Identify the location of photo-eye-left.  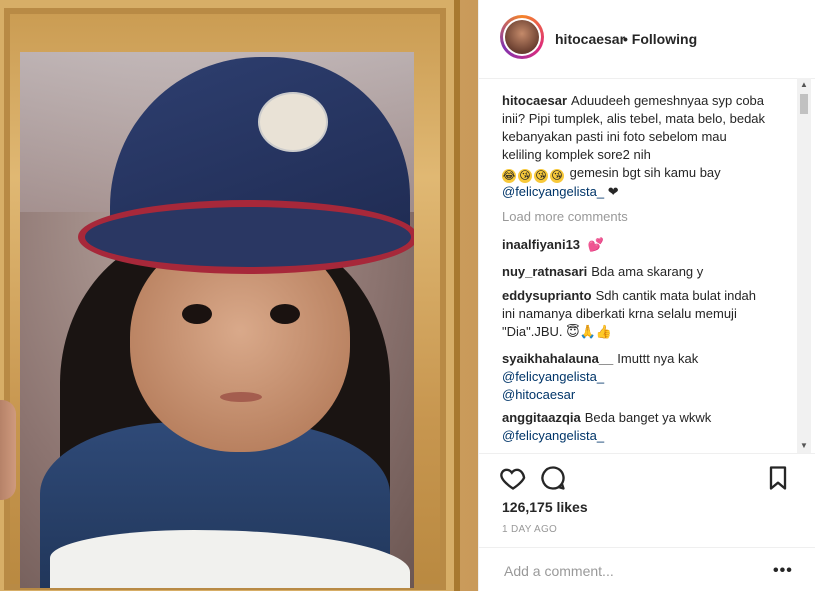
(197, 314).